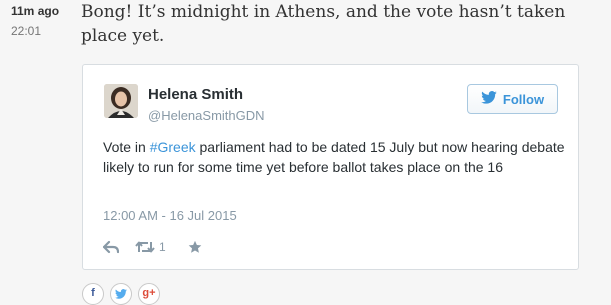 Image resolution: width=611 pixels, height=305 pixels. I want to click on twitter-icon, so click(121, 294).